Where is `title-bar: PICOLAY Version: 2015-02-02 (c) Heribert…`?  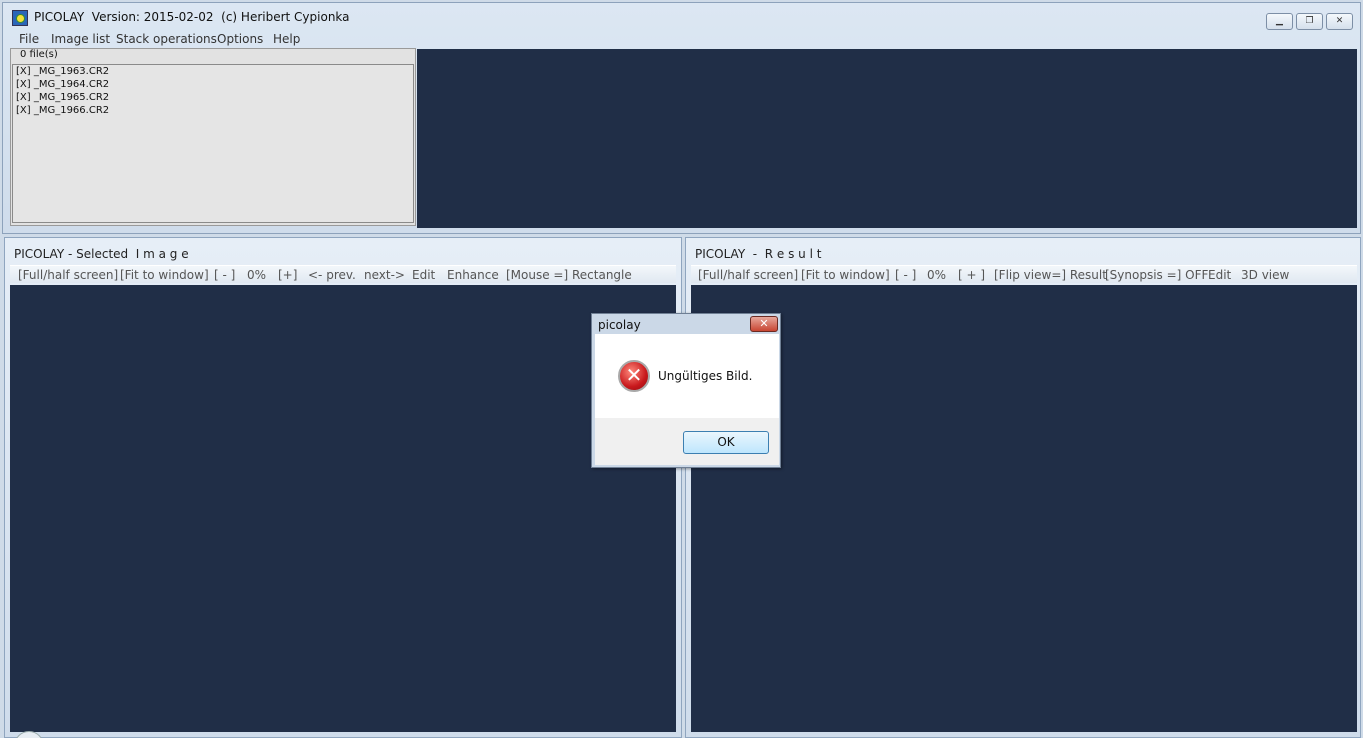
title-bar: PICOLAY Version: 2015-02-02 (c) Heribert… is located at coordinates (680, 17).